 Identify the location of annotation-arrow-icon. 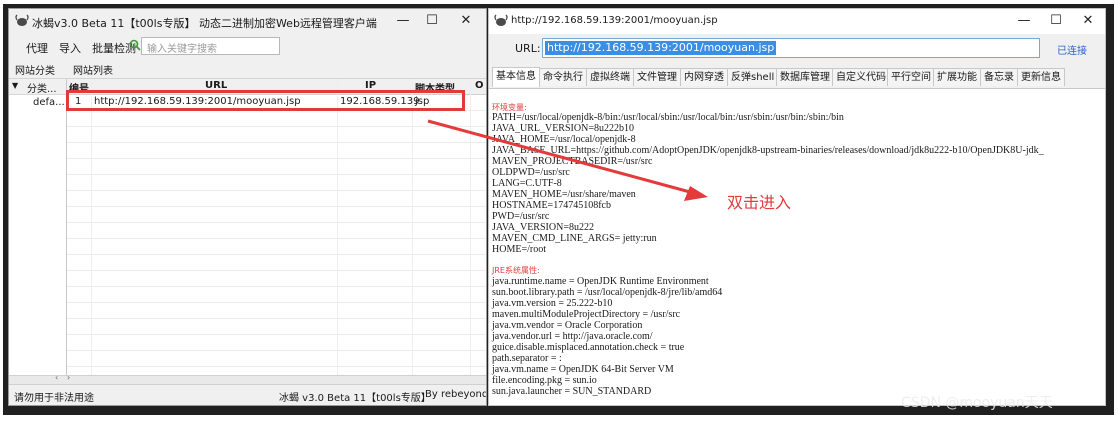
(567, 160).